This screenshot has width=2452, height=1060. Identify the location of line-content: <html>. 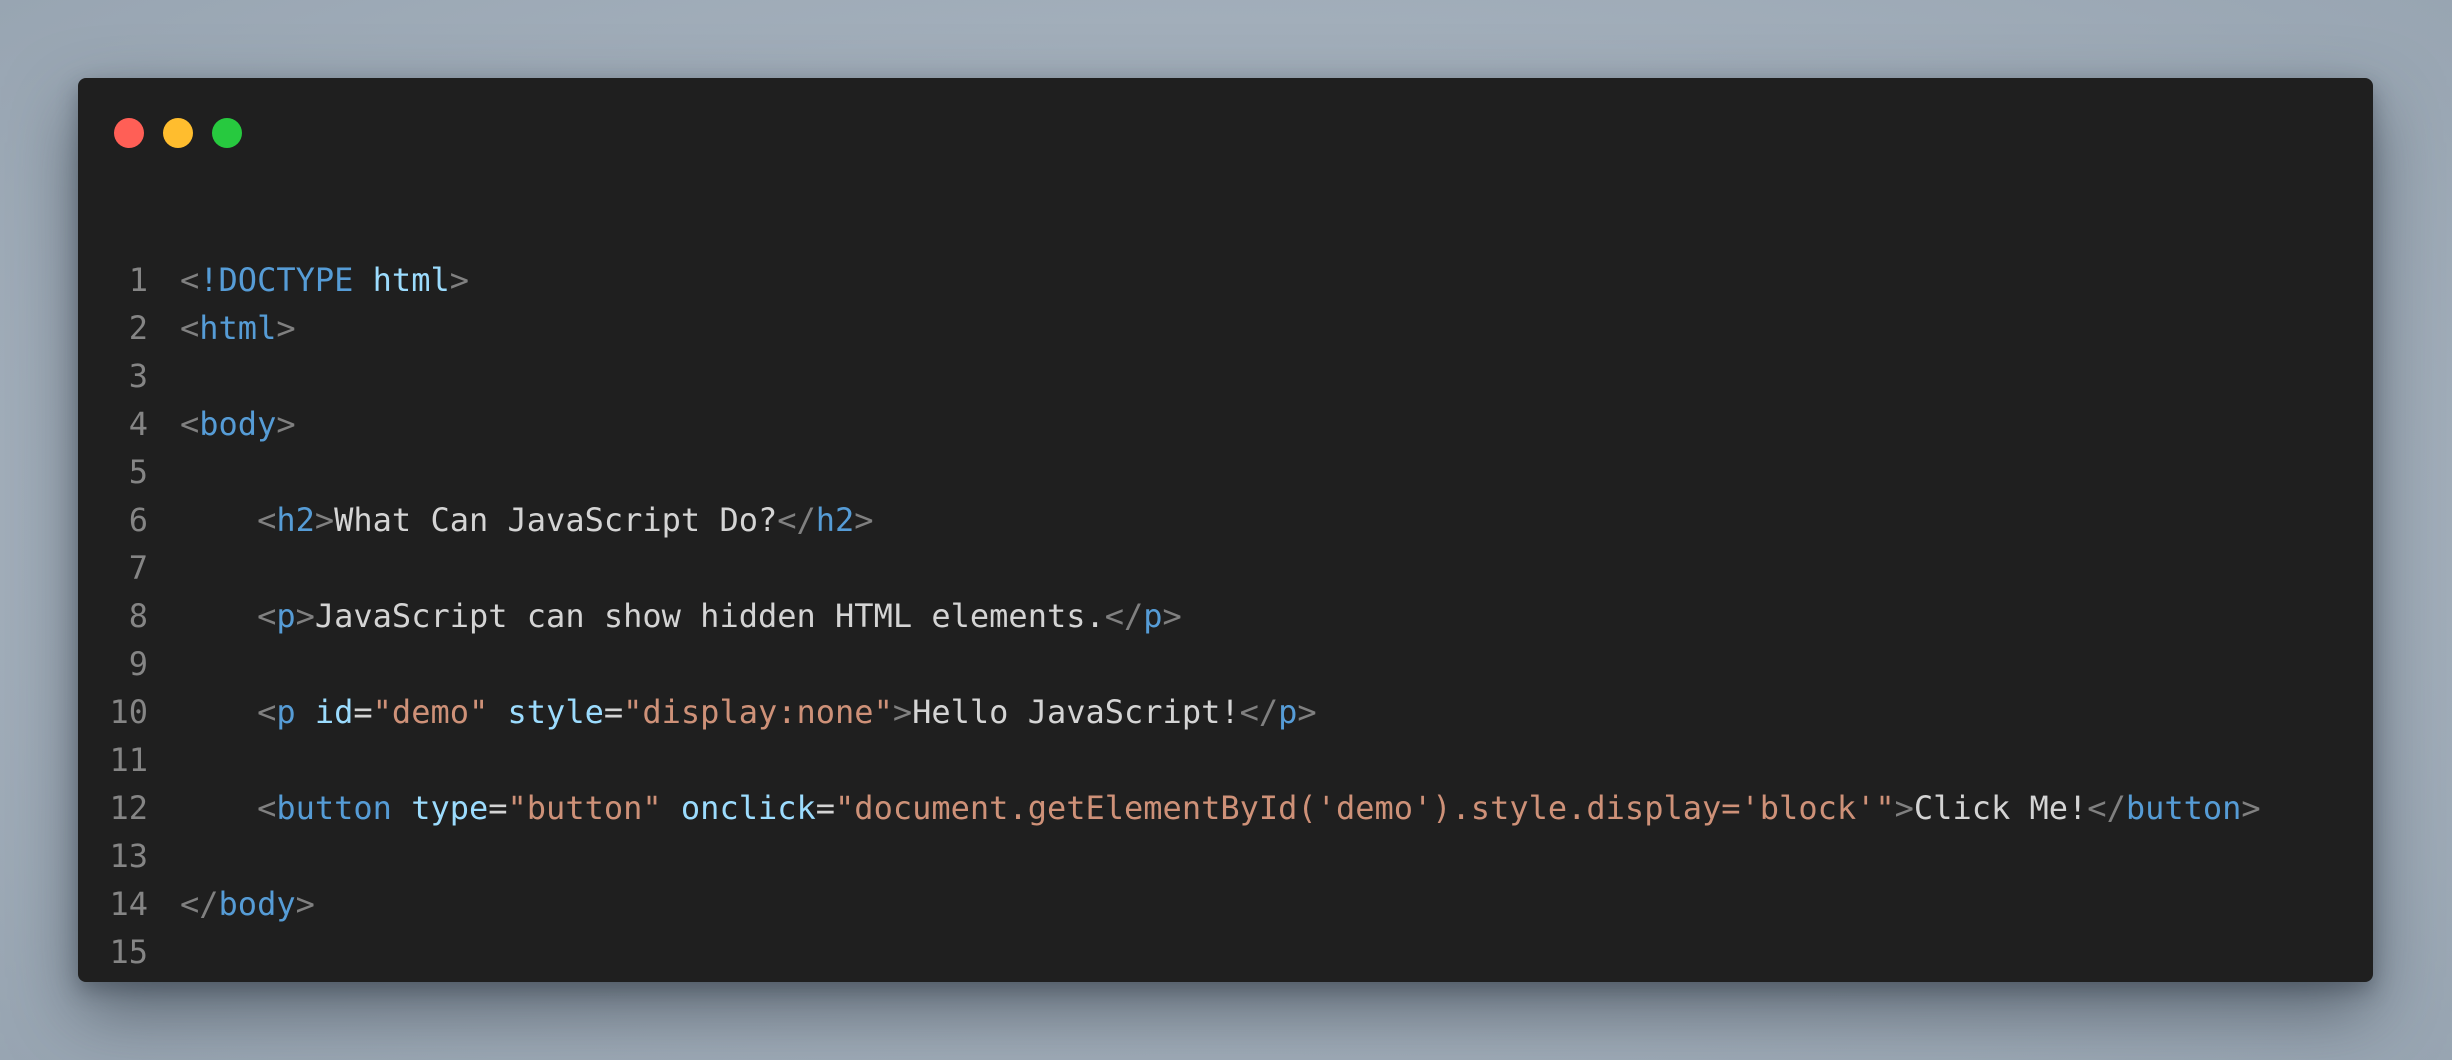
(238, 328).